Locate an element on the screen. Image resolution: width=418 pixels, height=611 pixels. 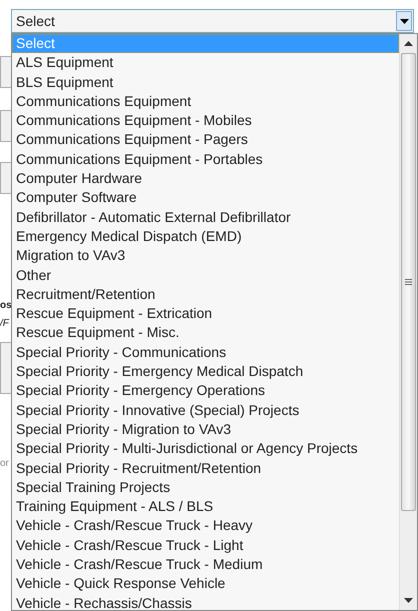
dropdown-option: Vehicle - Crash/Rescue Truck - Light is located at coordinates (205, 546).